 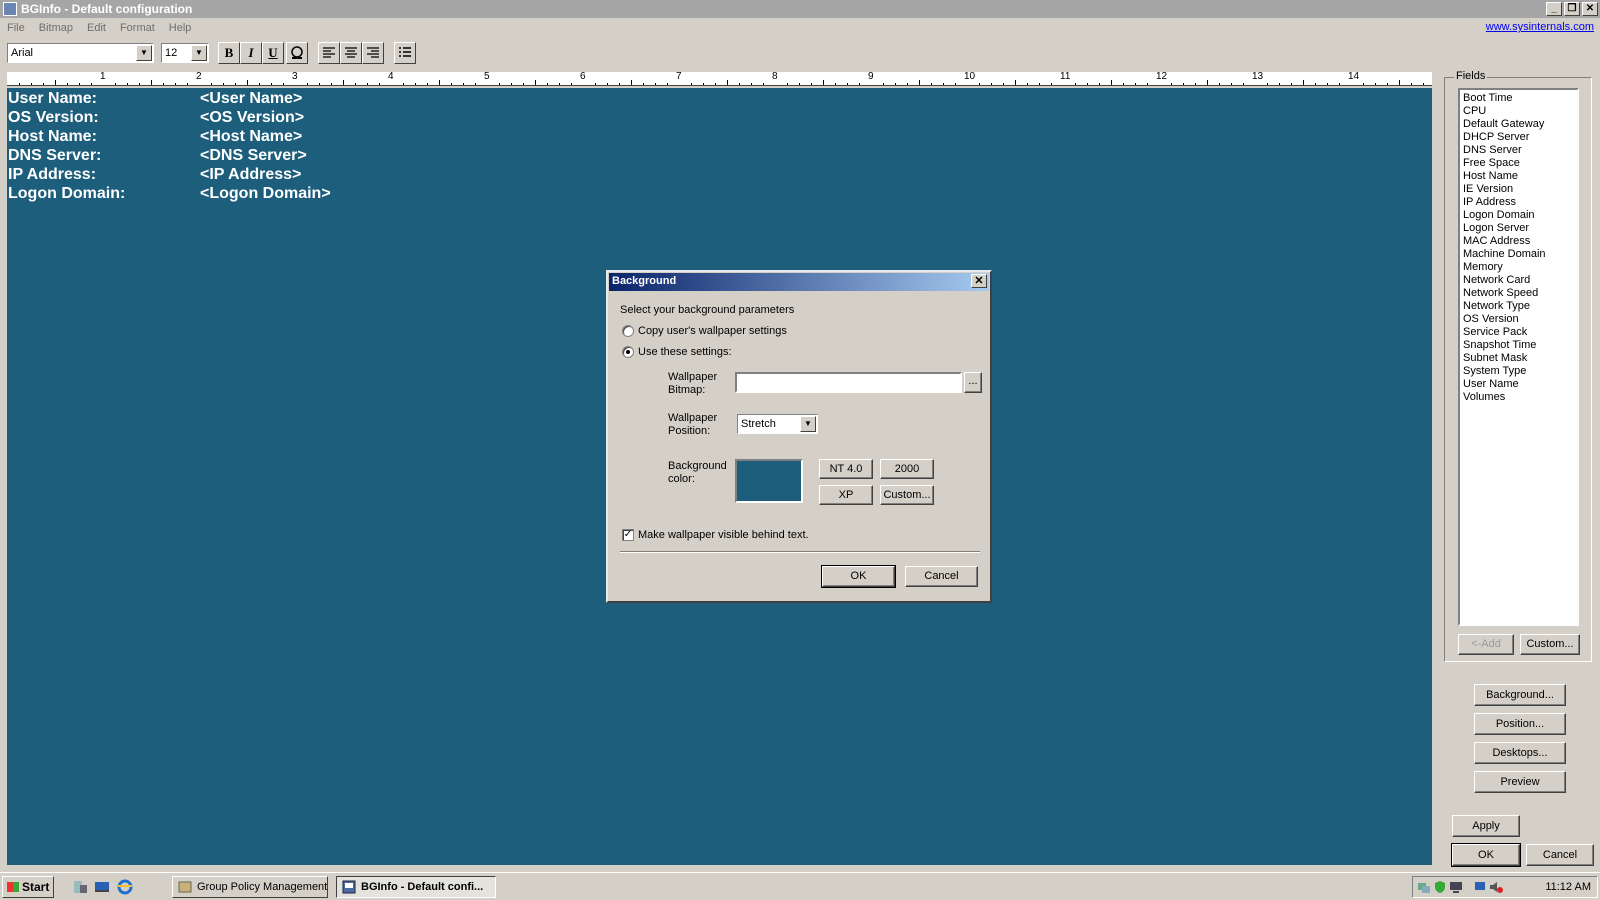 What do you see at coordinates (351, 53) in the screenshot?
I see `align-center-button` at bounding box center [351, 53].